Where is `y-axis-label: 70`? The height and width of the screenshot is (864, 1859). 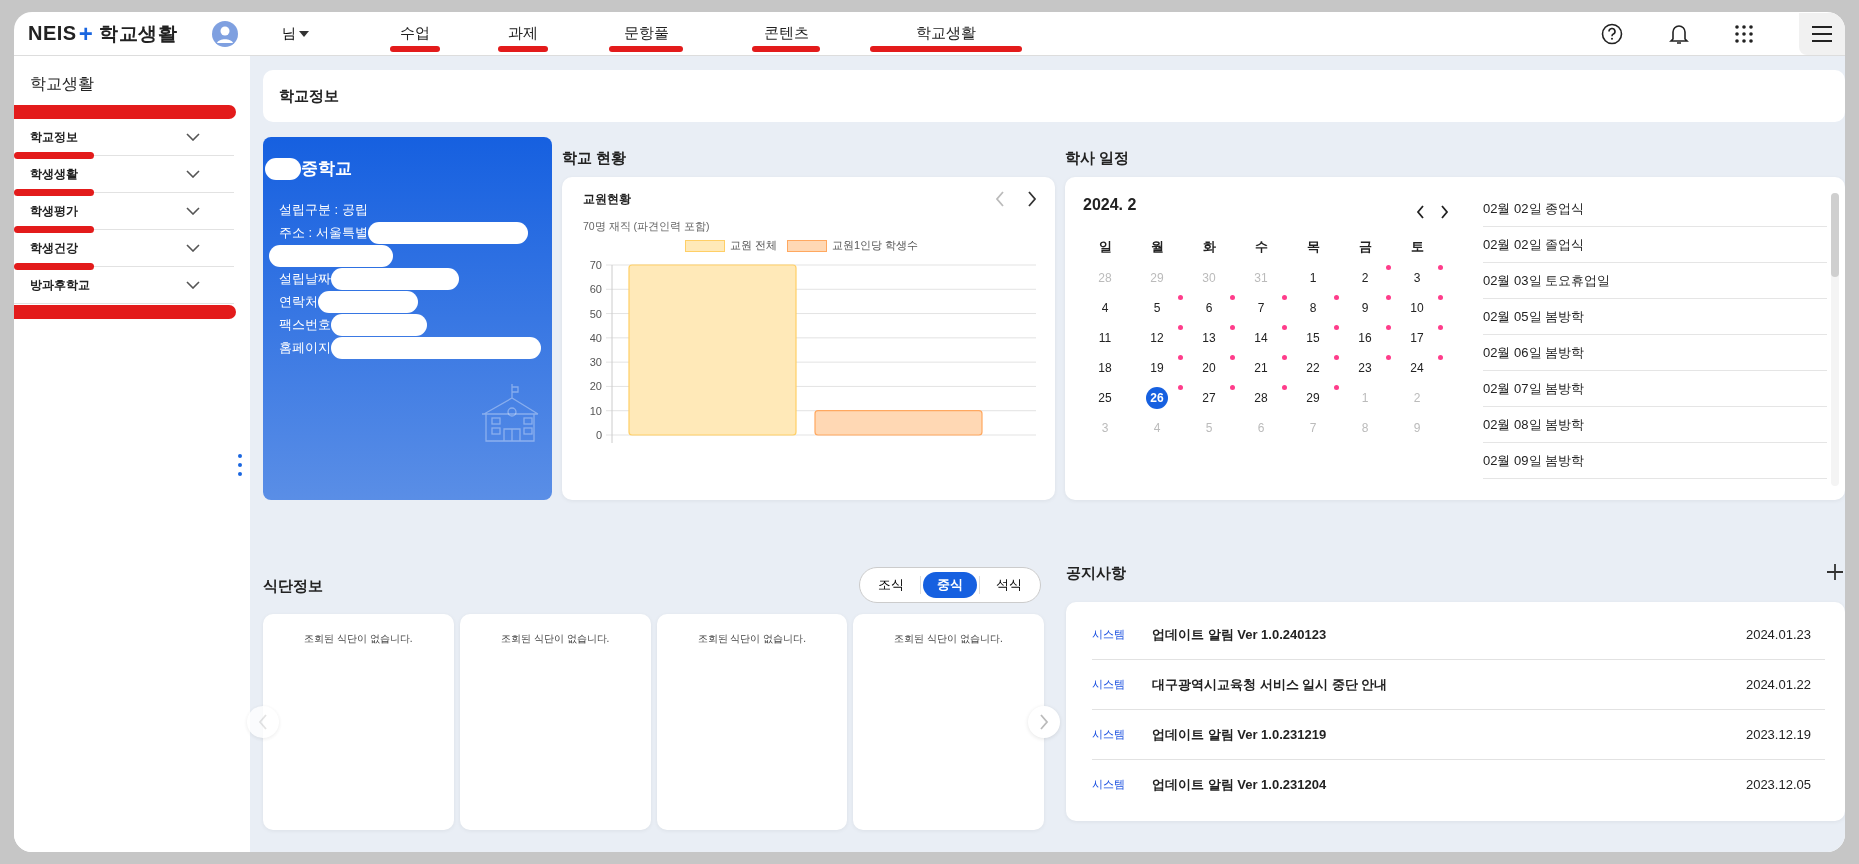 y-axis-label: 70 is located at coordinates (595, 265).